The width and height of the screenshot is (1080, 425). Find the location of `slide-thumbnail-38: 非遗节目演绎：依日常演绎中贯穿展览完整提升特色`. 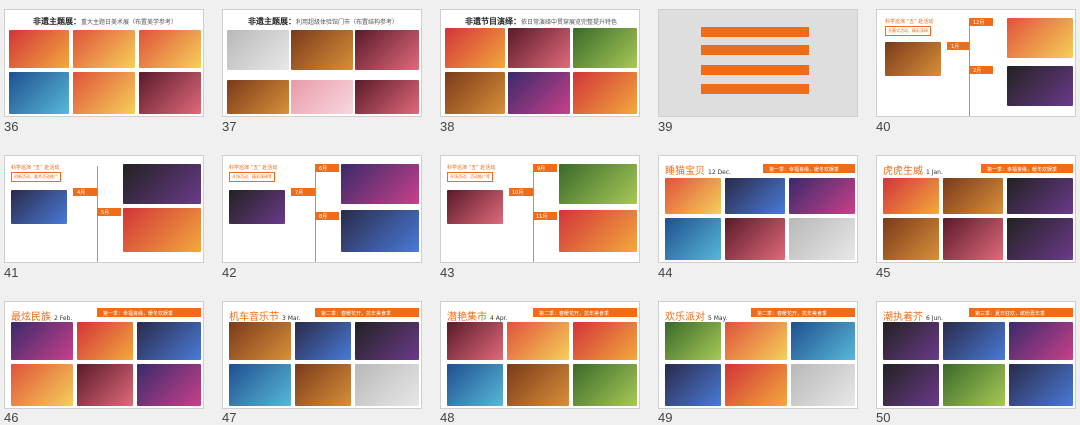

slide-thumbnail-38: 非遗节目演绎：依日常演绎中贯穿展览完整提升特色 is located at coordinates (540, 63).